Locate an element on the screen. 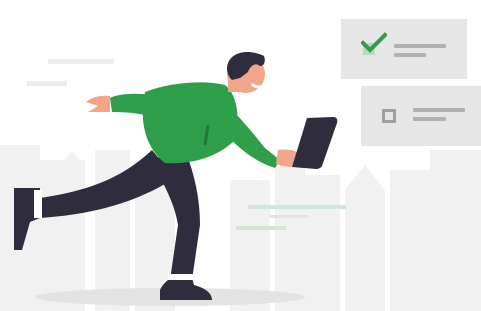 Image resolution: width=481 pixels, height=311 pixels. front-arm is located at coordinates (247, 131).